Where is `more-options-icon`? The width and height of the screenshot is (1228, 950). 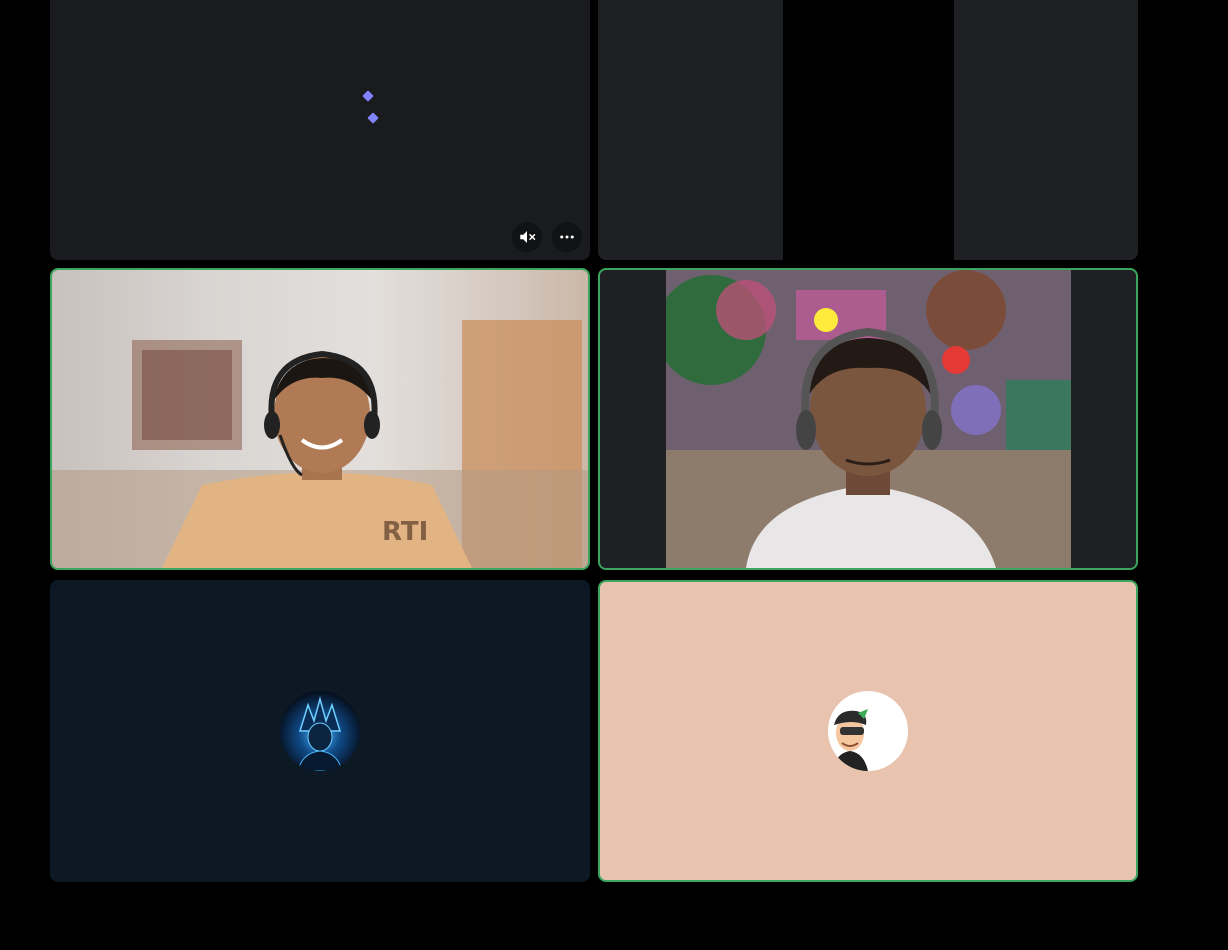
more-options-icon is located at coordinates (567, 237).